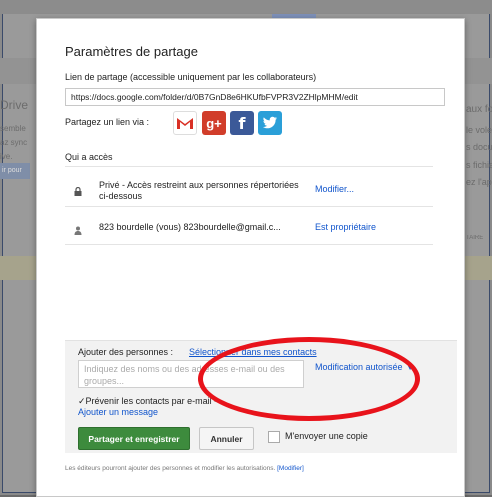 The image size is (492, 497). I want to click on footer-modify-link: [Modifier], so click(290, 468).